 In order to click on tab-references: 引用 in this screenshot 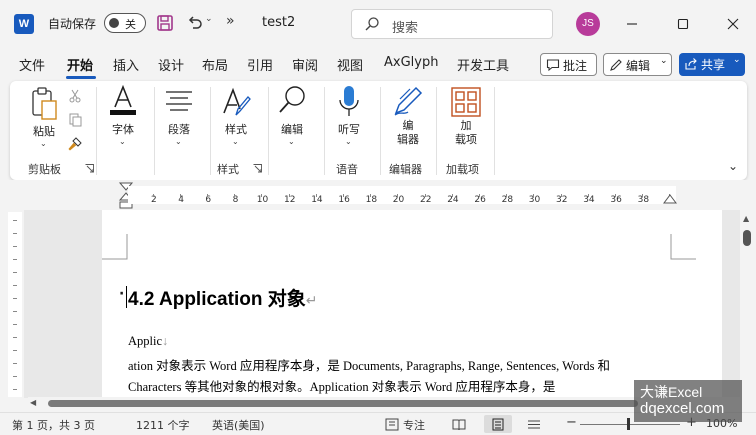, I will do `click(260, 64)`.